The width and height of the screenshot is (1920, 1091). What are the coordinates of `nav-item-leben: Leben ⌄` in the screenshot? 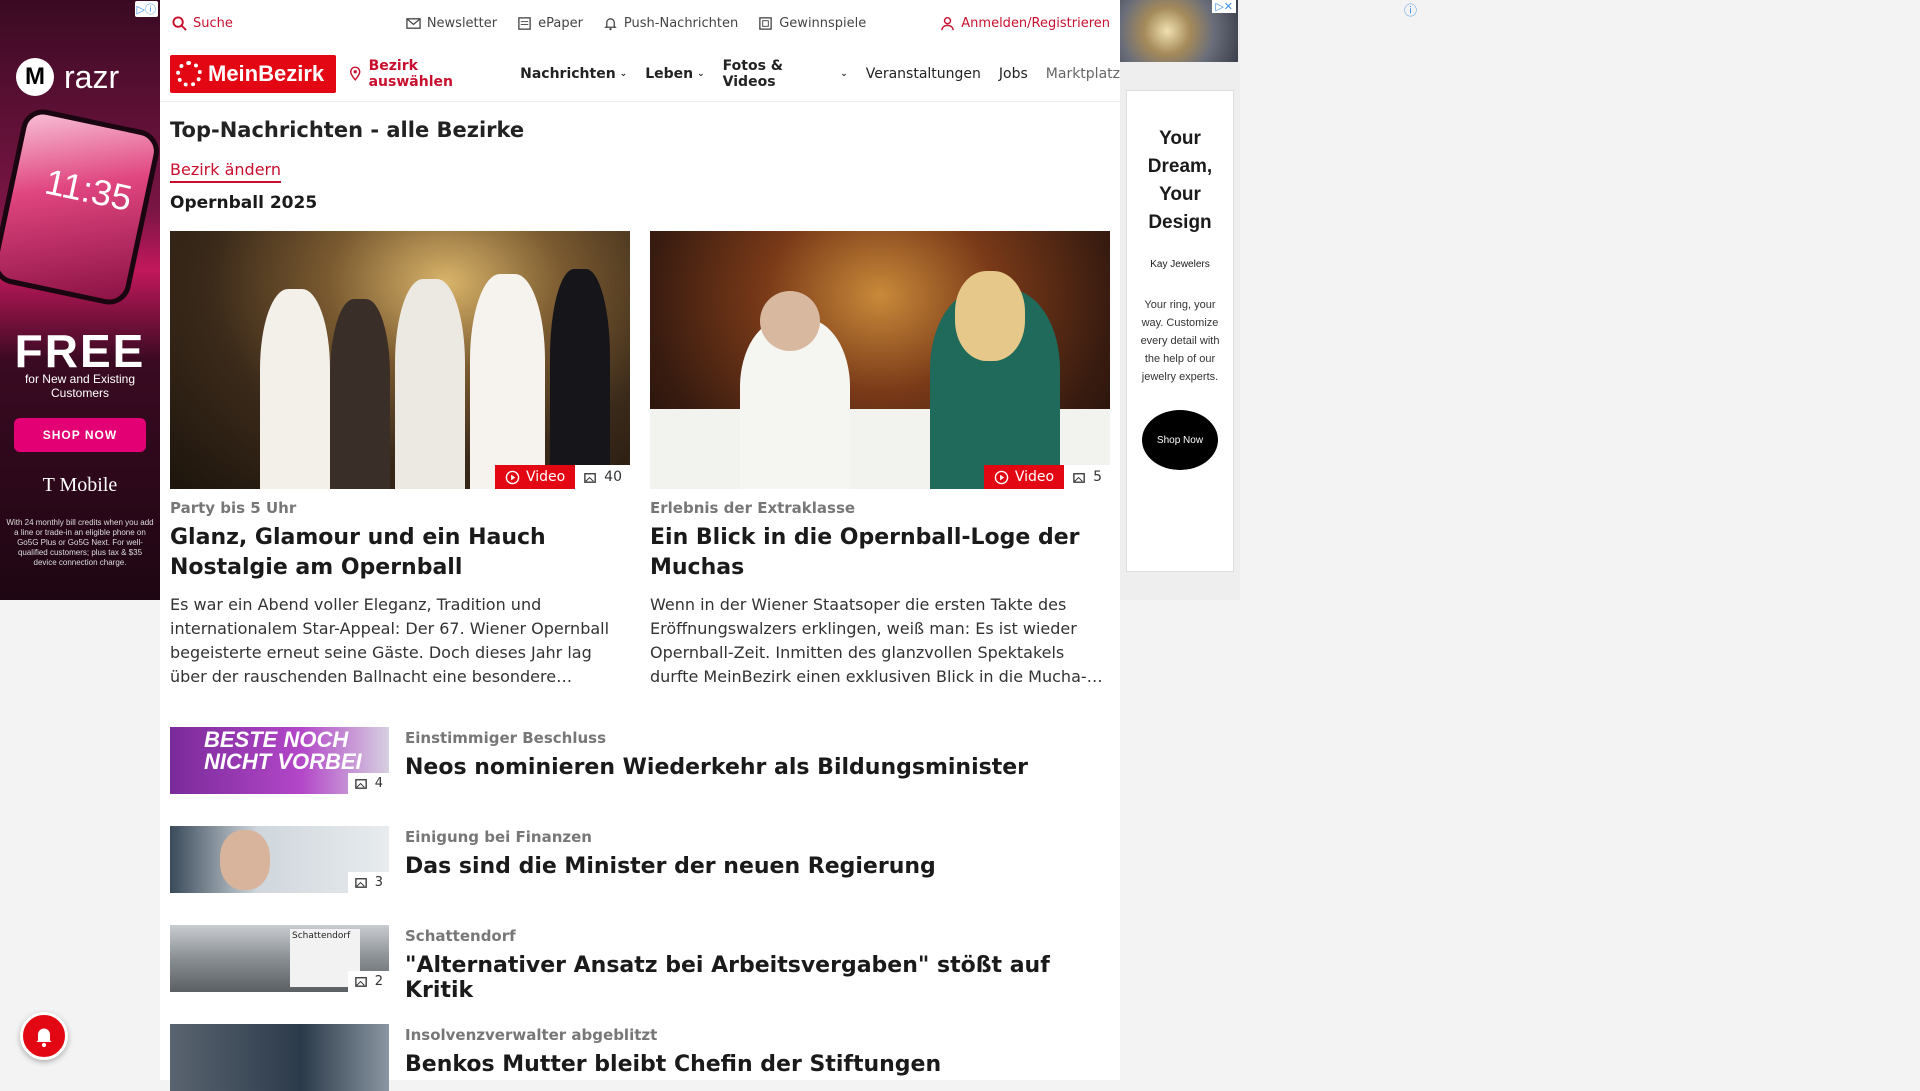 It's located at (674, 74).